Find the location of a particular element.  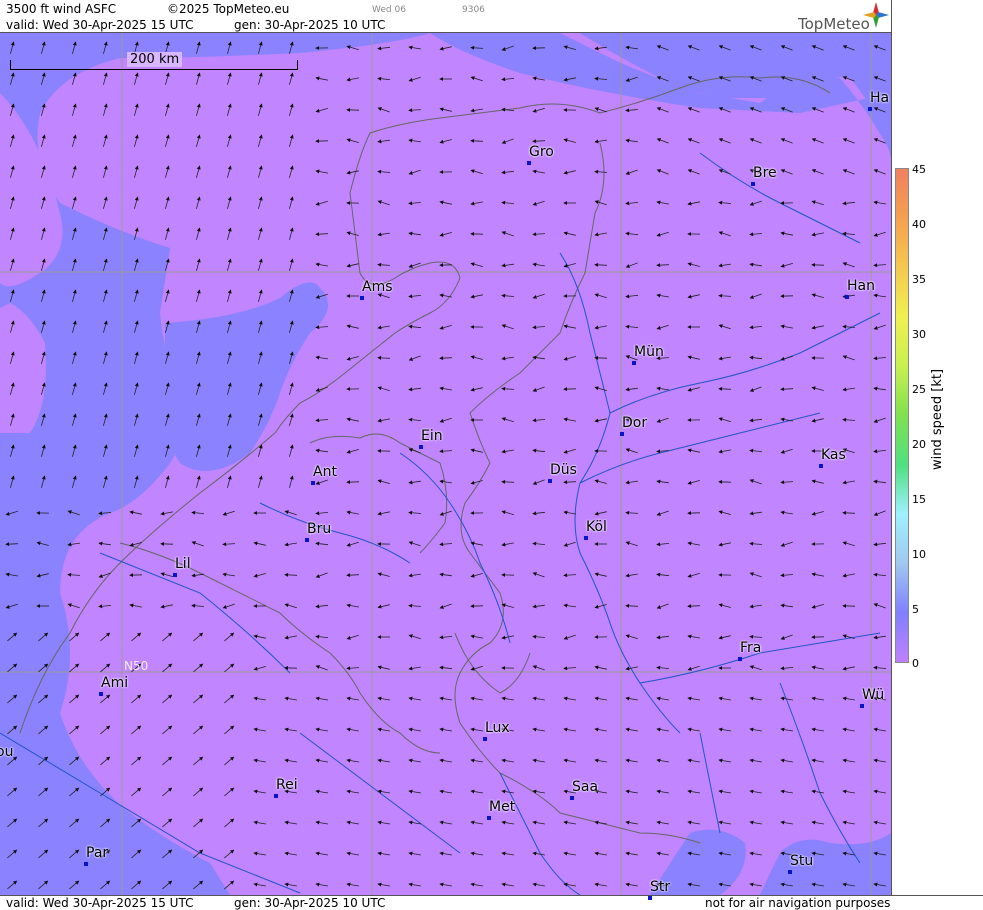

compass-logo-icon is located at coordinates (876, 15).